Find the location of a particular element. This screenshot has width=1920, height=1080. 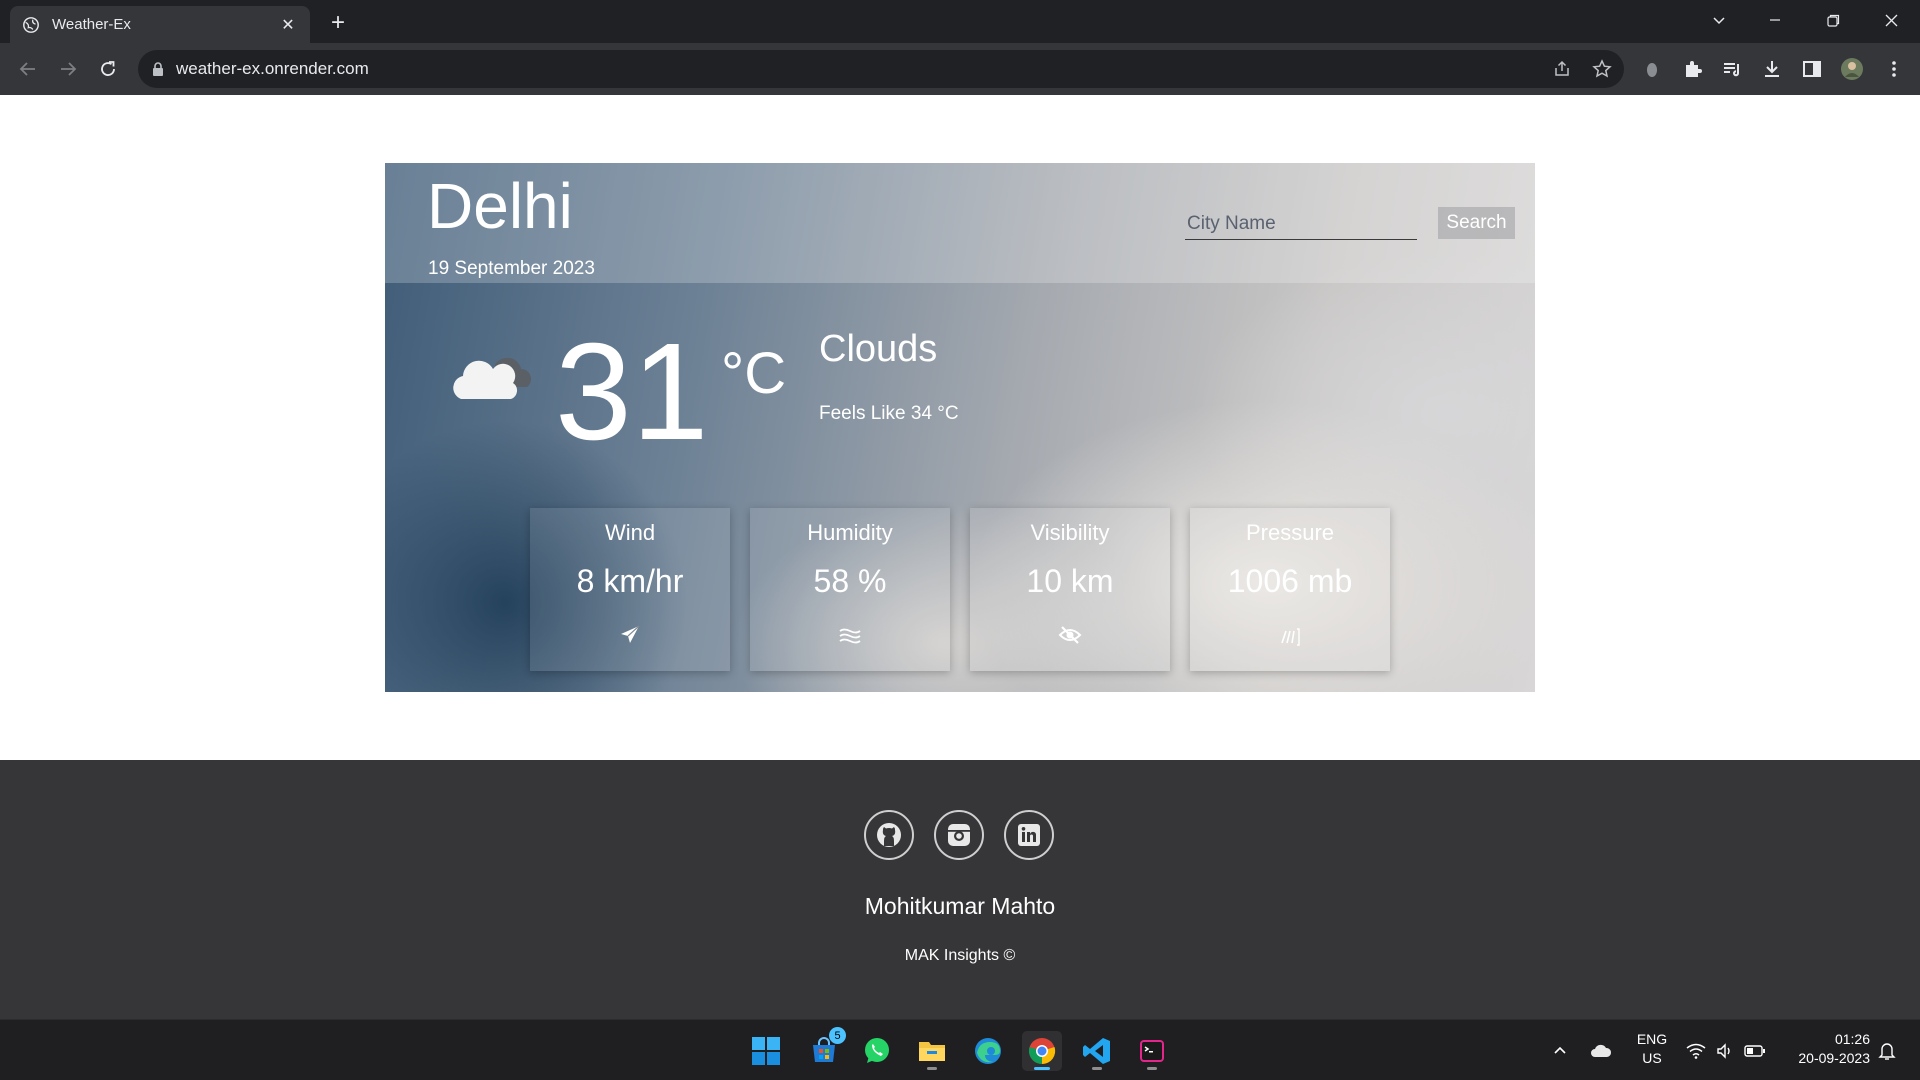

linkedin-icon is located at coordinates (1029, 835).